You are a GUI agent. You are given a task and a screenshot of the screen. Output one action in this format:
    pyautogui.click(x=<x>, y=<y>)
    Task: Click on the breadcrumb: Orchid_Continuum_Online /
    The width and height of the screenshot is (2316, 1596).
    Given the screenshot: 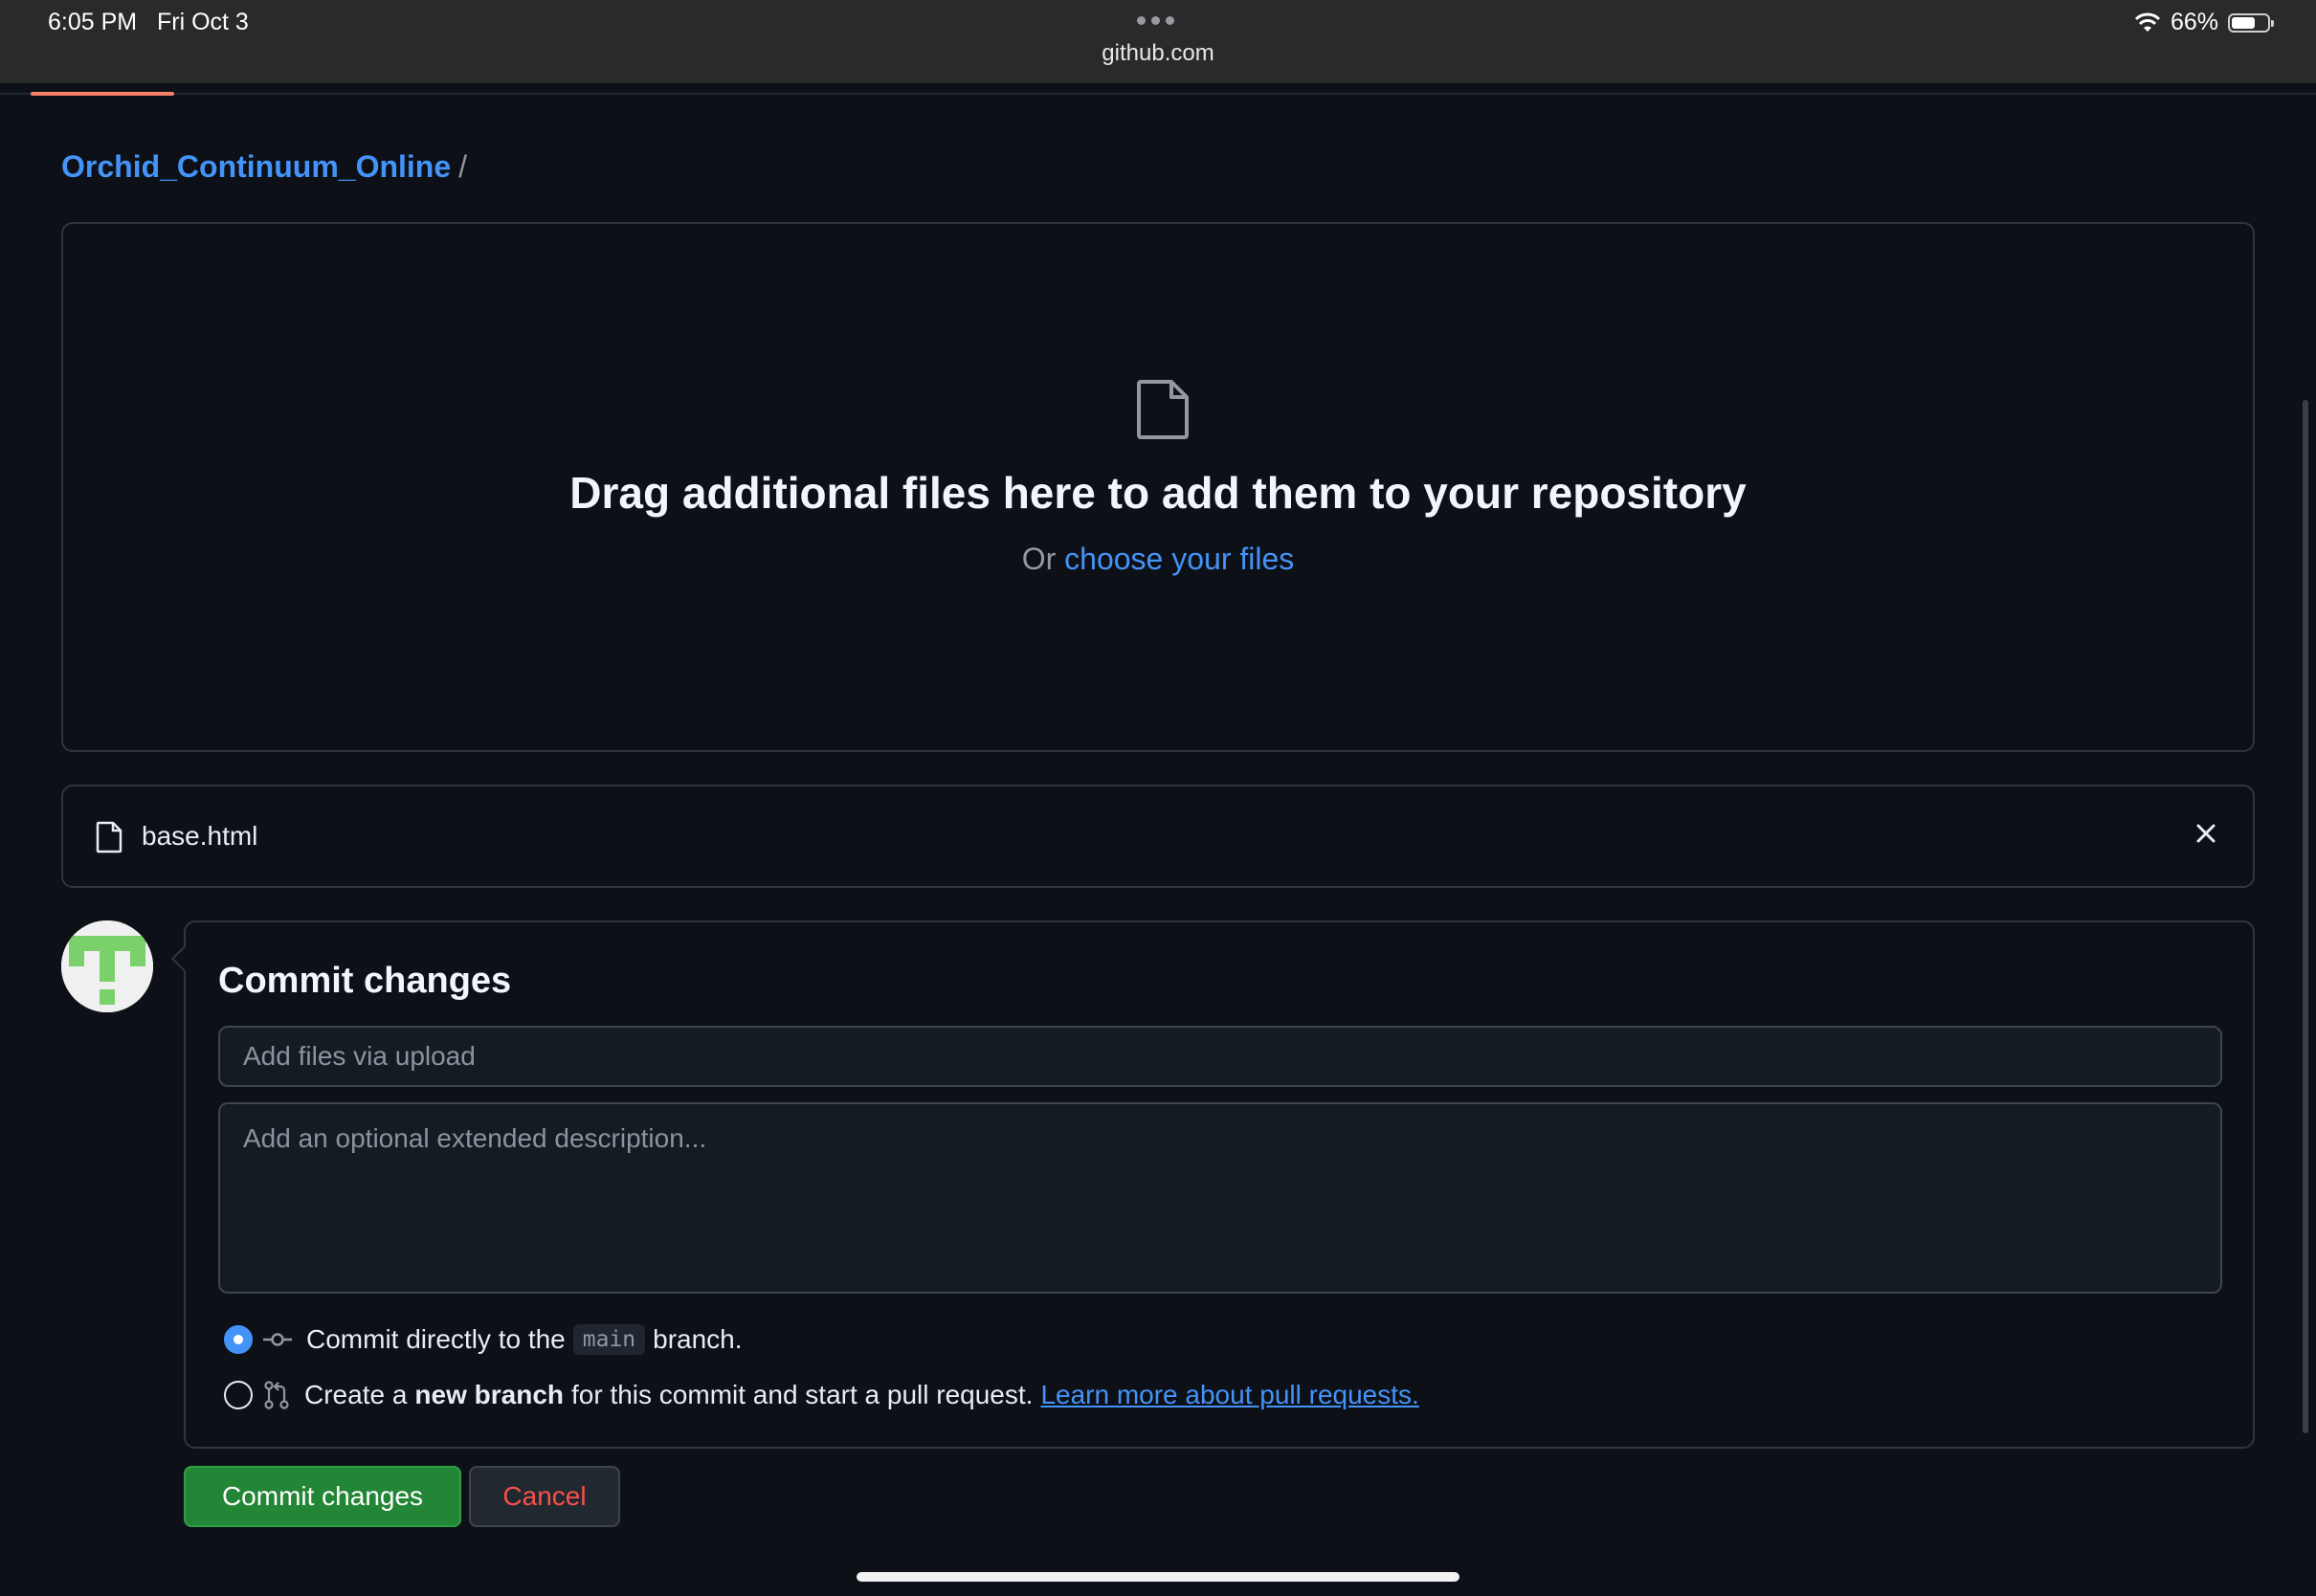 What is the action you would take?
    pyautogui.click(x=264, y=167)
    